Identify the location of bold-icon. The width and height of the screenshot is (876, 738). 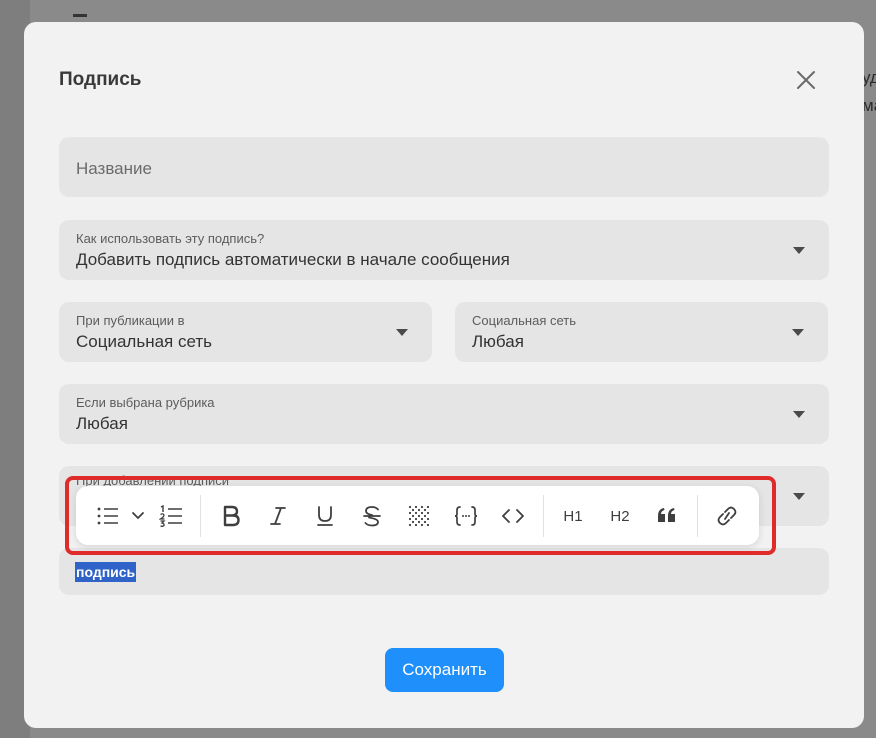
(231, 516).